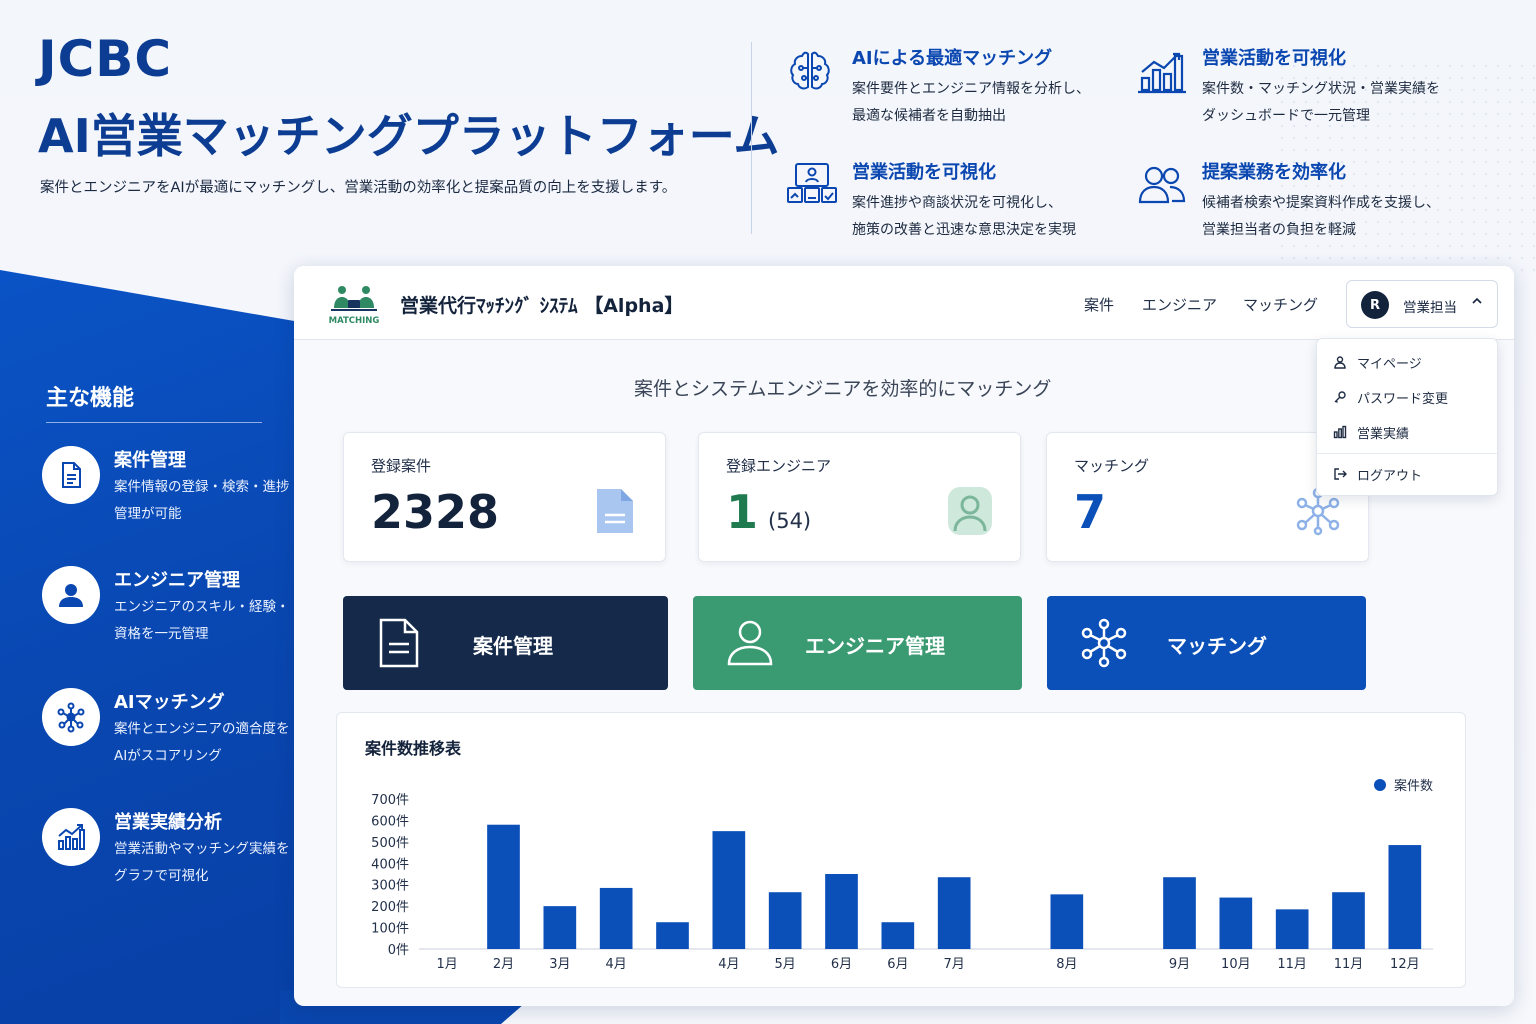  I want to click on analytics-icon, so click(71, 837).